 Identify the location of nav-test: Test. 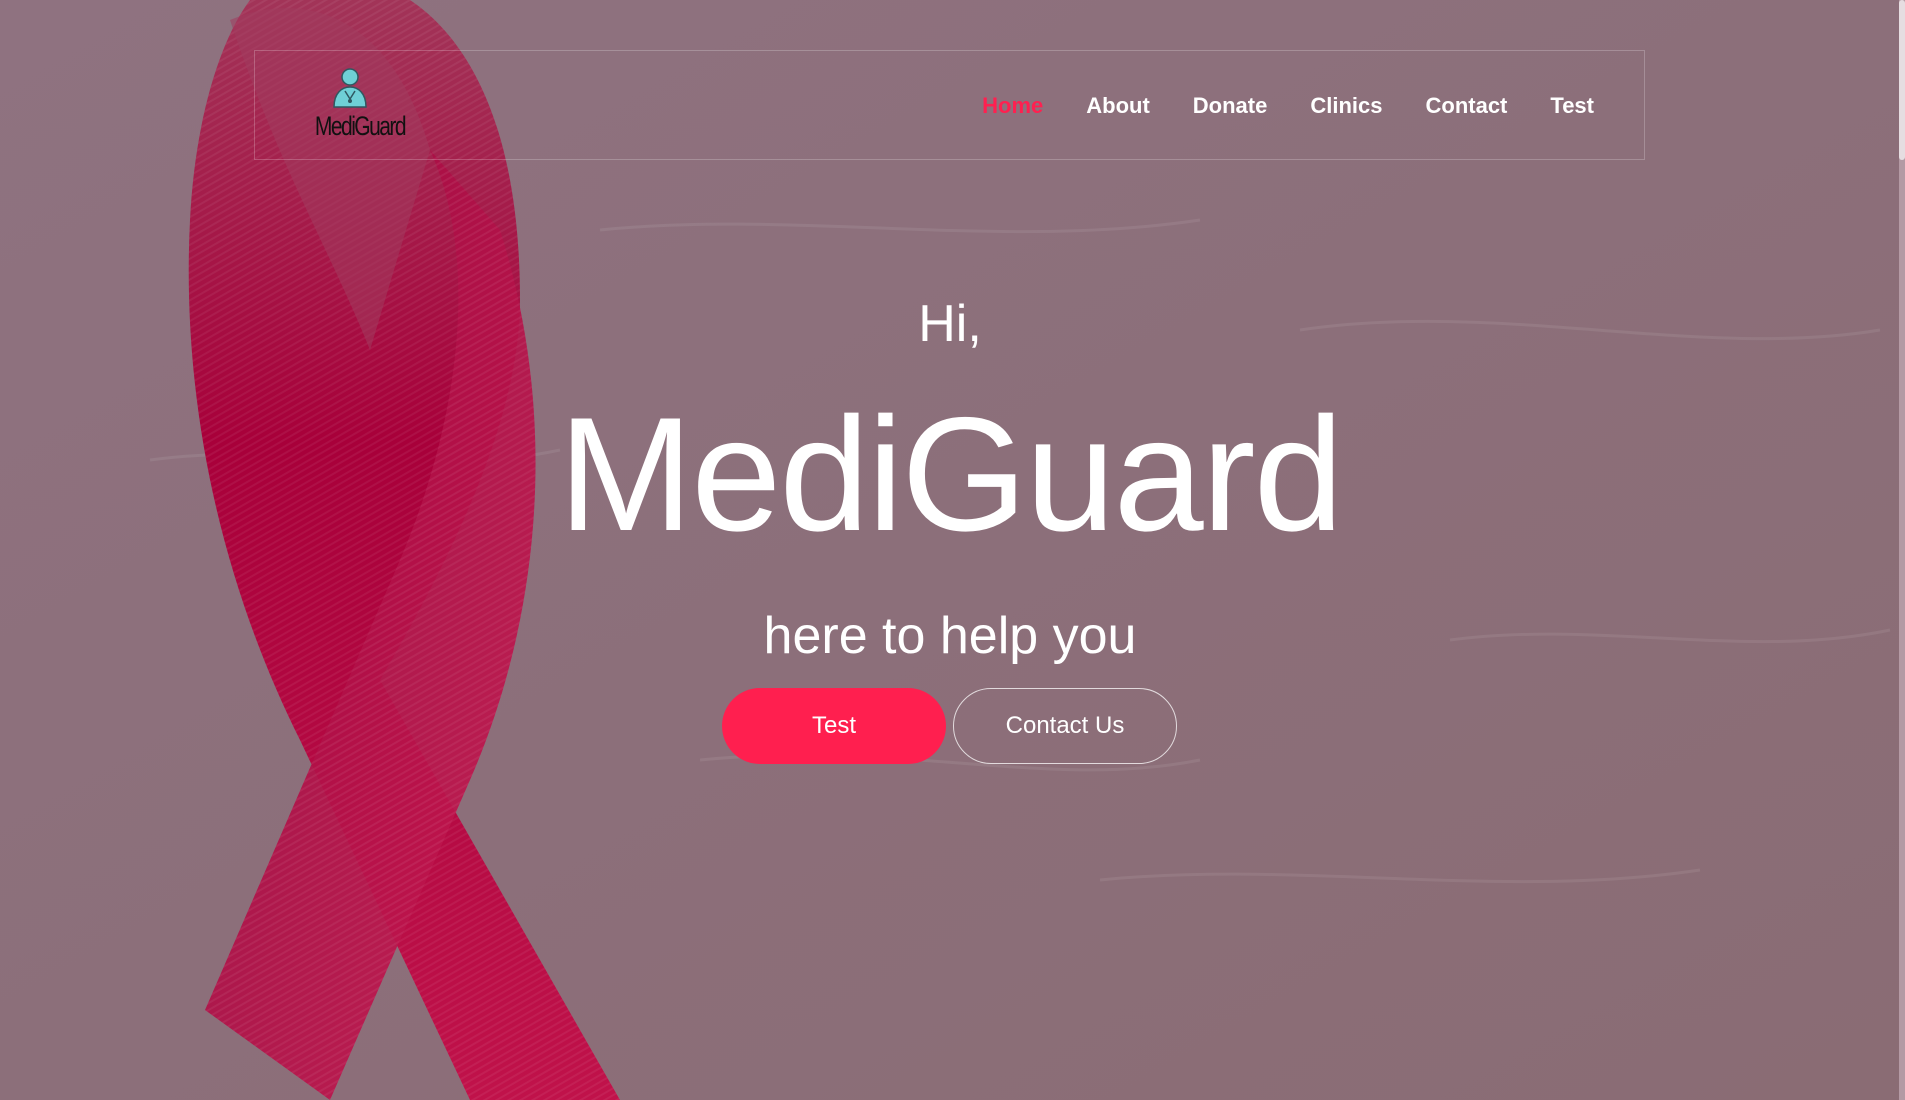
(1572, 106).